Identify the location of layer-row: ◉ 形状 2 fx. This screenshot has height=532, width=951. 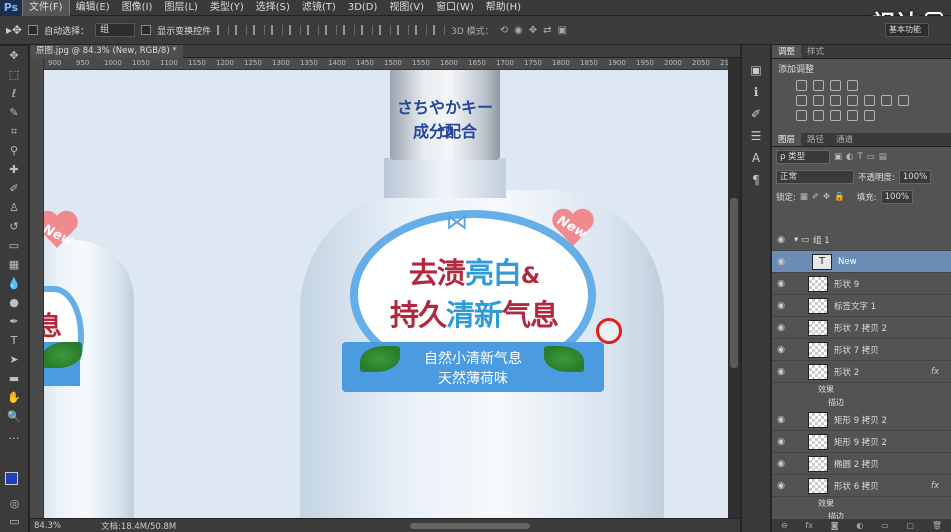
(861, 372).